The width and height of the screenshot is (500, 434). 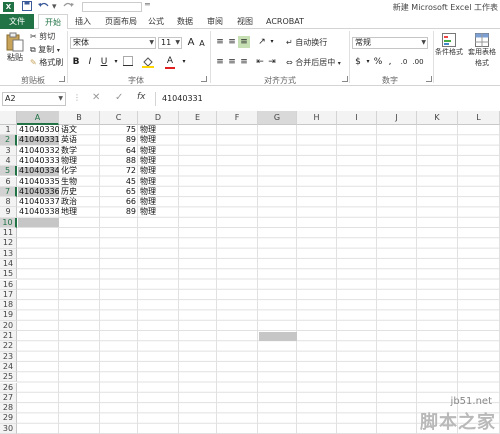 What do you see at coordinates (158, 202) in the screenshot?
I see `cell-d8: 物理` at bounding box center [158, 202].